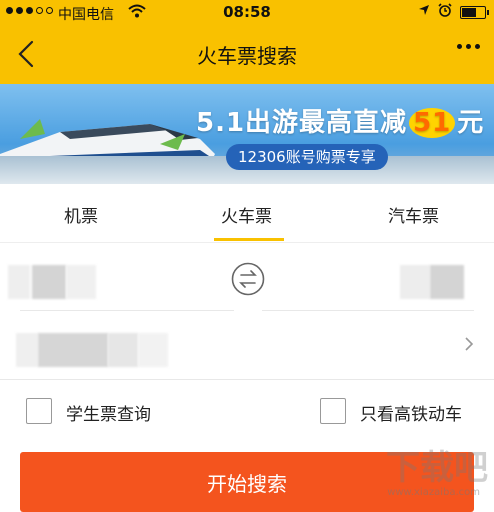 Image resolution: width=494 pixels, height=512 pixels. I want to click on status-bar: 中国电信 08:58, so click(247, 13).